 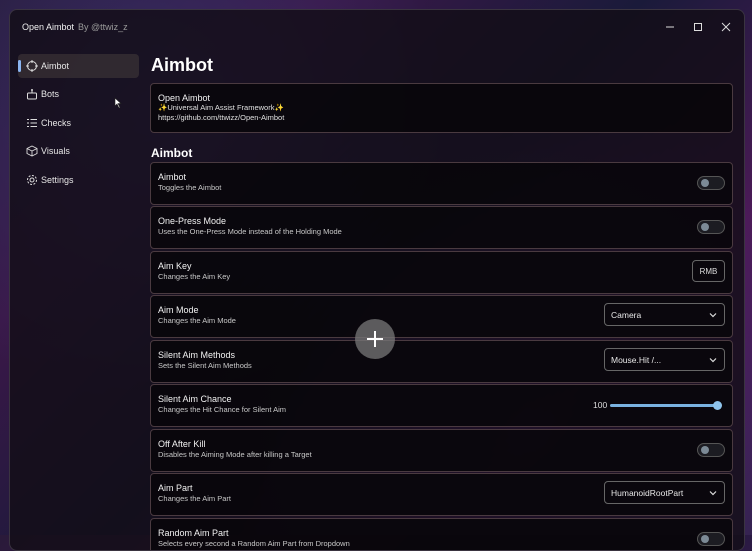 I want to click on setting-description: Changes the Hit Chance for Silent Aim, so click(x=222, y=409).